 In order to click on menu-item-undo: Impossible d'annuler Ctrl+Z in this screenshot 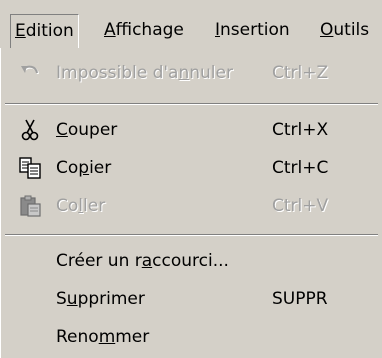, I will do `click(191, 73)`.